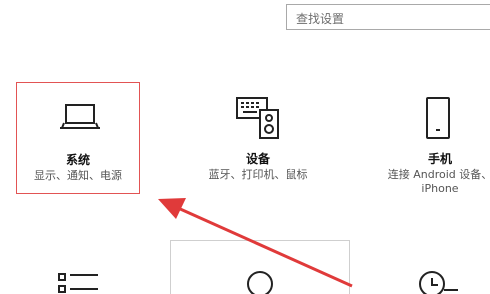  I want to click on tile-devices: 设备 蓝牙、打印机、鼠标, so click(258, 138).